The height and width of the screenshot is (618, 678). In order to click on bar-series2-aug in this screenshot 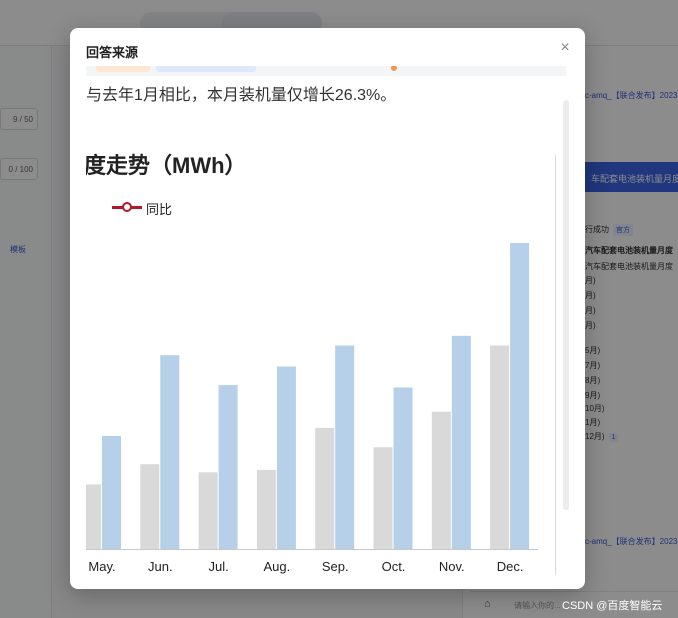, I will do `click(286, 457)`.